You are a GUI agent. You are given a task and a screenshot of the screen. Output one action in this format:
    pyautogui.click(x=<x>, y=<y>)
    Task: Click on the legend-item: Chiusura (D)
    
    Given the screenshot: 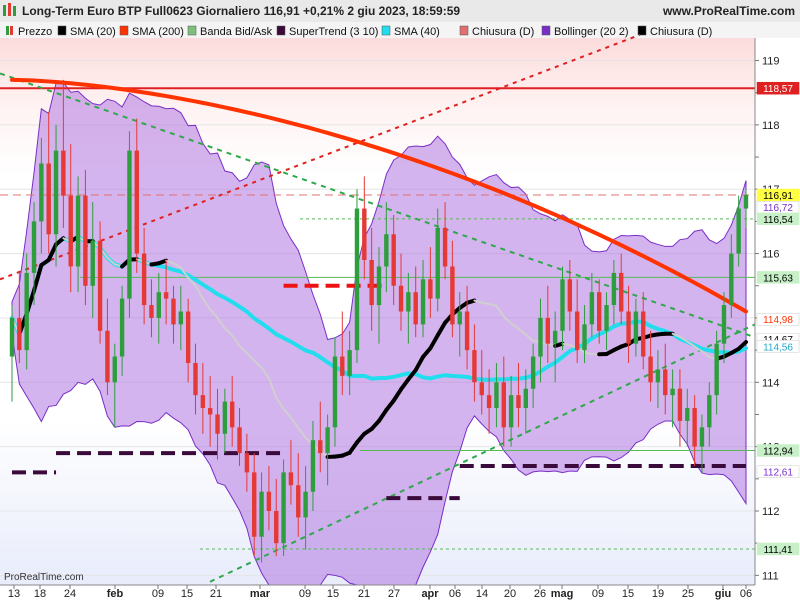 What is the action you would take?
    pyautogui.click(x=674, y=31)
    